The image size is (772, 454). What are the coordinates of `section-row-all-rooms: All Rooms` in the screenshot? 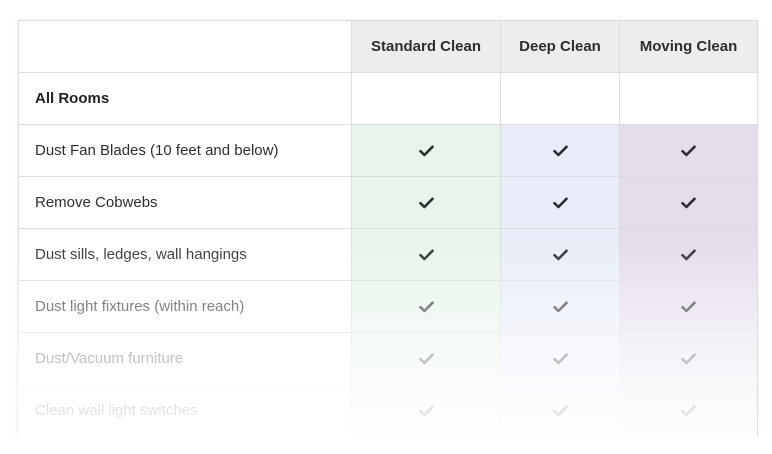 It's located at (388, 98).